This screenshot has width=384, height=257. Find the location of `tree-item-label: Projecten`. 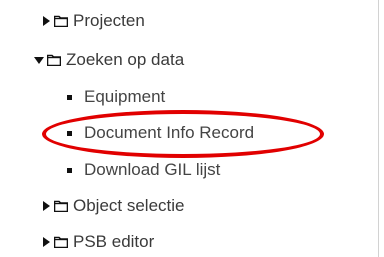

tree-item-label: Projecten is located at coordinates (109, 20).